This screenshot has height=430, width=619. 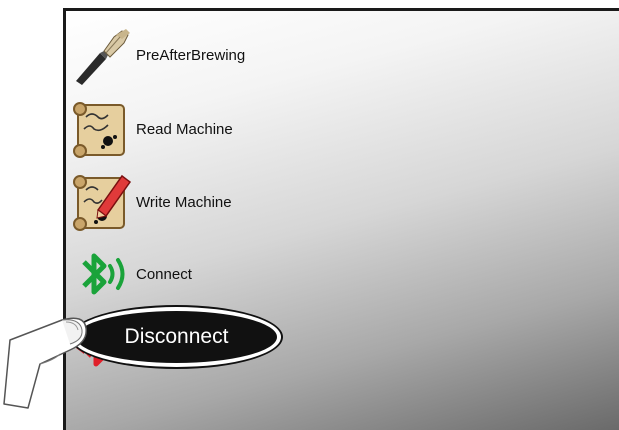 I want to click on menu-label-connect: Connect, so click(x=164, y=274).